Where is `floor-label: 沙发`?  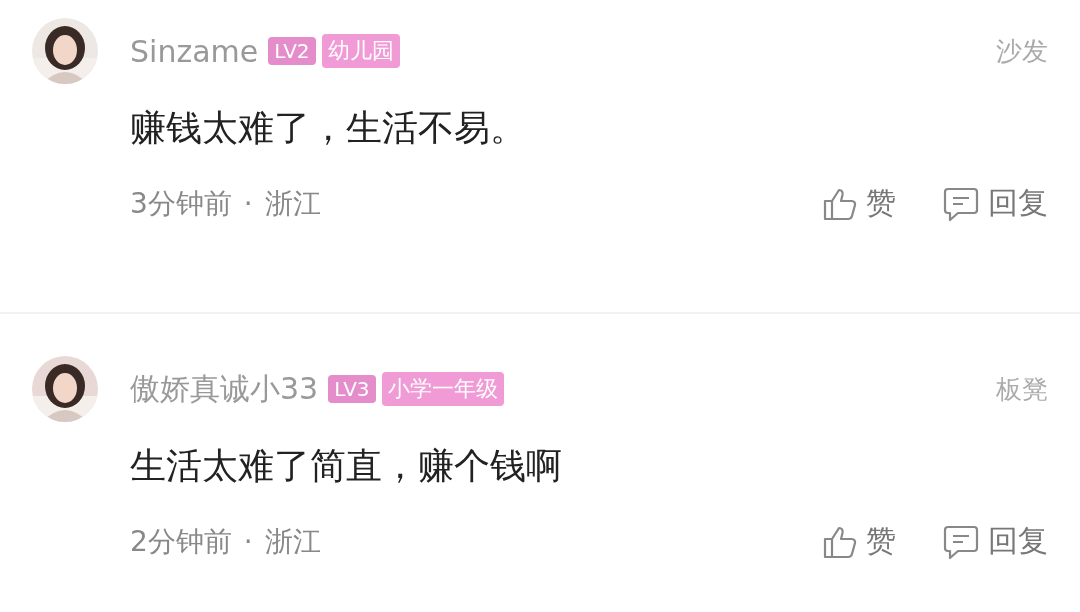
floor-label: 沙发 is located at coordinates (1022, 51).